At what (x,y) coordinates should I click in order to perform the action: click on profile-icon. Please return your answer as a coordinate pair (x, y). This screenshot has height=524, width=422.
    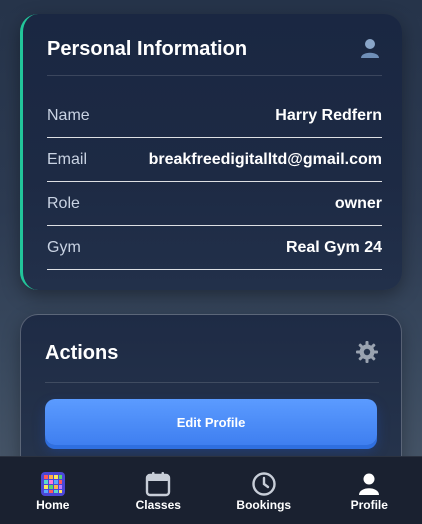
    Looking at the image, I should click on (369, 484).